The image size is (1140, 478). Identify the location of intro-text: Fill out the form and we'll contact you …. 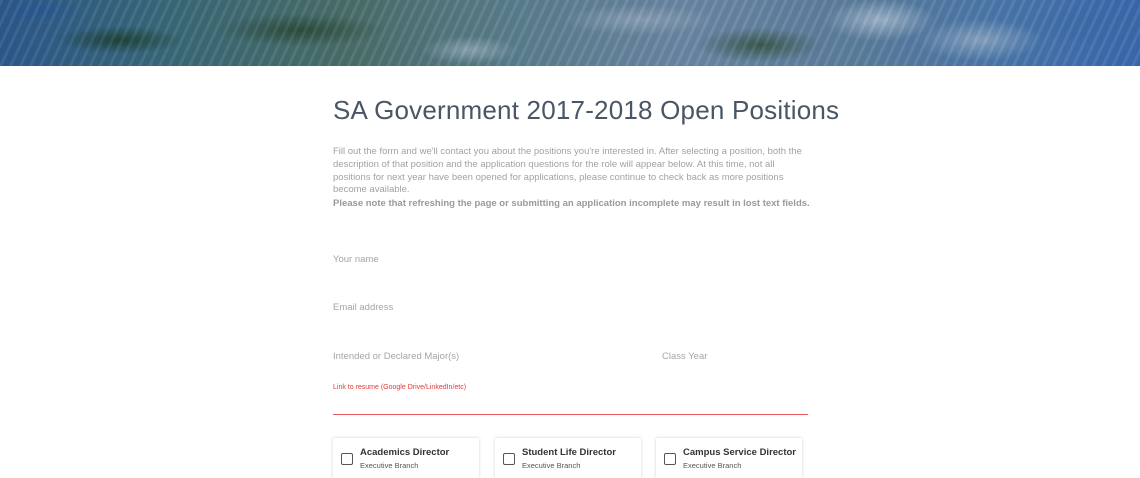
(567, 171).